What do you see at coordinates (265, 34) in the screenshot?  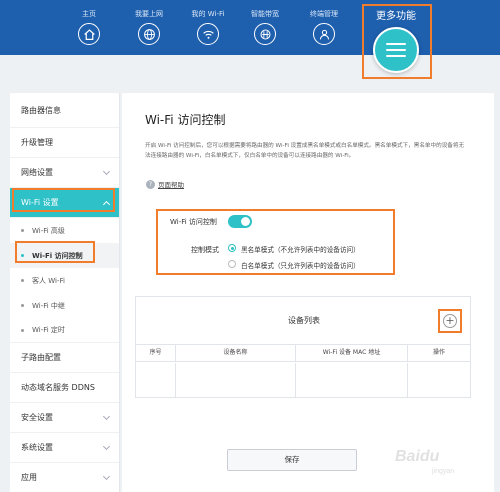 I see `bandwidth-icon` at bounding box center [265, 34].